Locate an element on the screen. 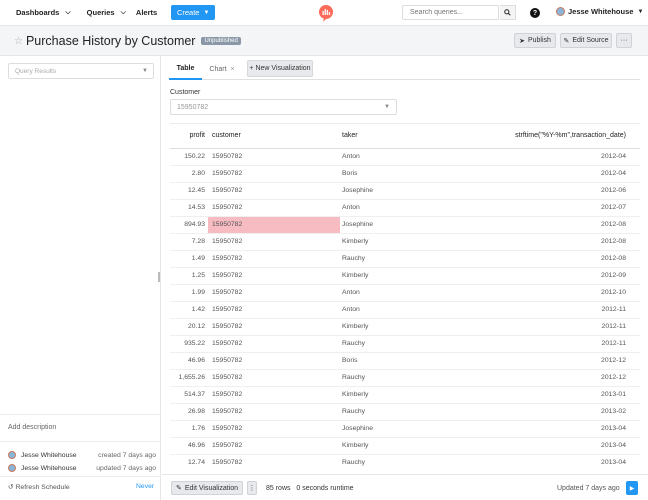 The image size is (648, 500). star-icon: ☆ is located at coordinates (18, 41).